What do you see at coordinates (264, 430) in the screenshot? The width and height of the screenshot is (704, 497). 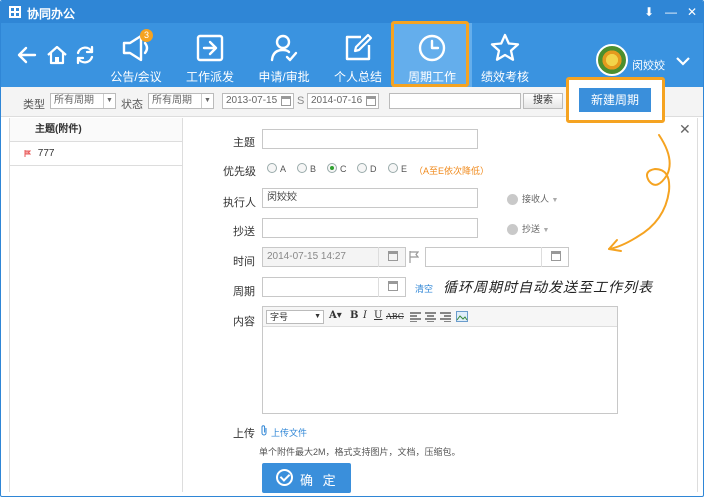 I see `paperclip-icon` at bounding box center [264, 430].